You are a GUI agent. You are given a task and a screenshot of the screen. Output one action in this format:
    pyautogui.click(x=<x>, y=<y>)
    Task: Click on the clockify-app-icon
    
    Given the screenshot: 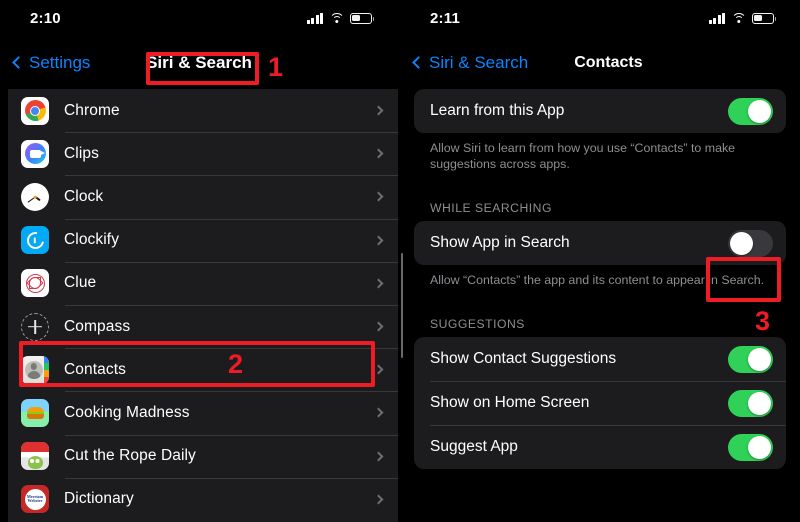 What is the action you would take?
    pyautogui.click(x=35, y=240)
    